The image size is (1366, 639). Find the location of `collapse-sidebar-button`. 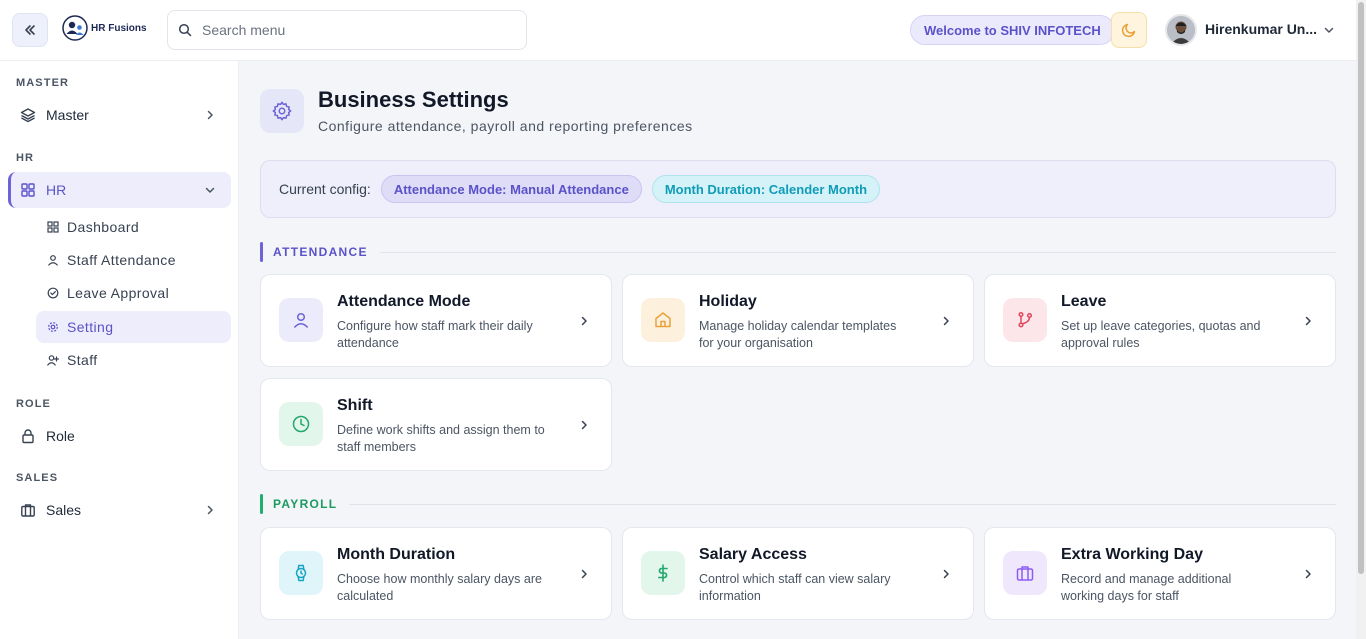

collapse-sidebar-button is located at coordinates (30, 30).